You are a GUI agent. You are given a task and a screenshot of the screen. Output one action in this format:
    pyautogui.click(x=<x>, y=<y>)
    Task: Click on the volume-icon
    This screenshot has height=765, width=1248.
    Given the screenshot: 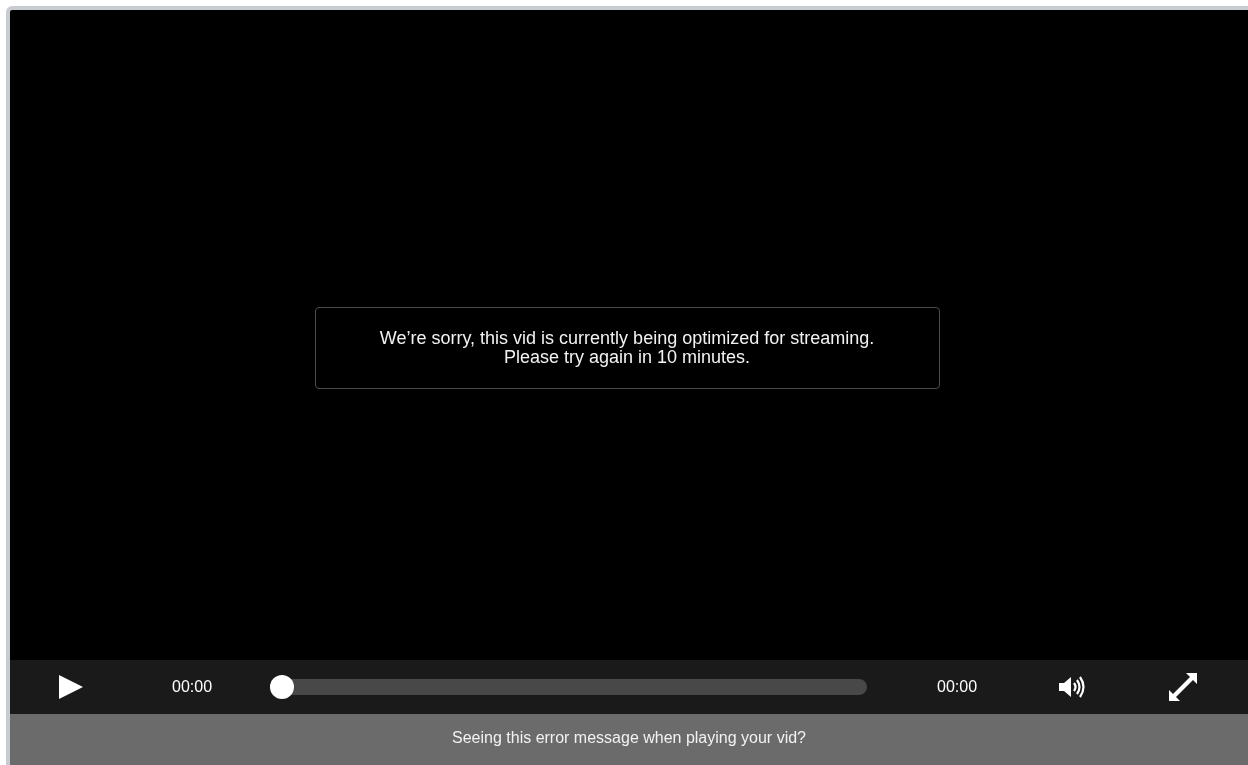 What is the action you would take?
    pyautogui.click(x=1072, y=687)
    